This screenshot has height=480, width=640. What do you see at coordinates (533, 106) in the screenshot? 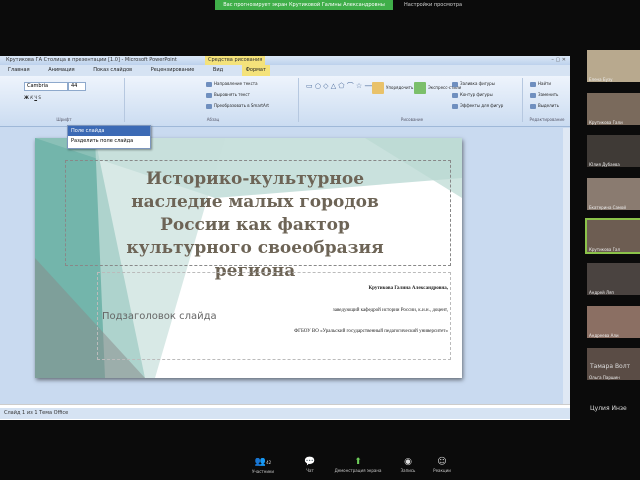
I see `cursor-icon` at bounding box center [533, 106].